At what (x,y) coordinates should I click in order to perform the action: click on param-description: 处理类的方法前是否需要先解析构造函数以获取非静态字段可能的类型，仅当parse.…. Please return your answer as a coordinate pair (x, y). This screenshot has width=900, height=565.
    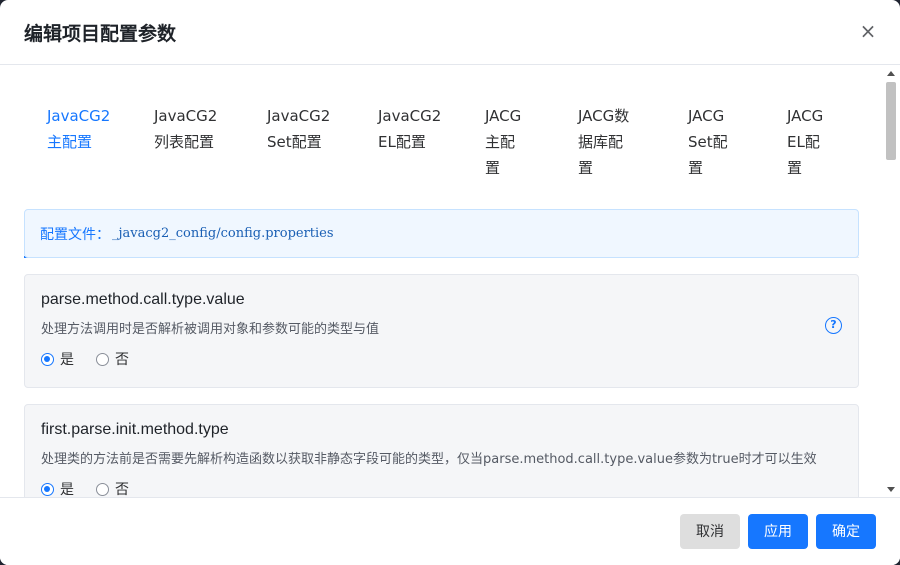
    Looking at the image, I should click on (429, 459).